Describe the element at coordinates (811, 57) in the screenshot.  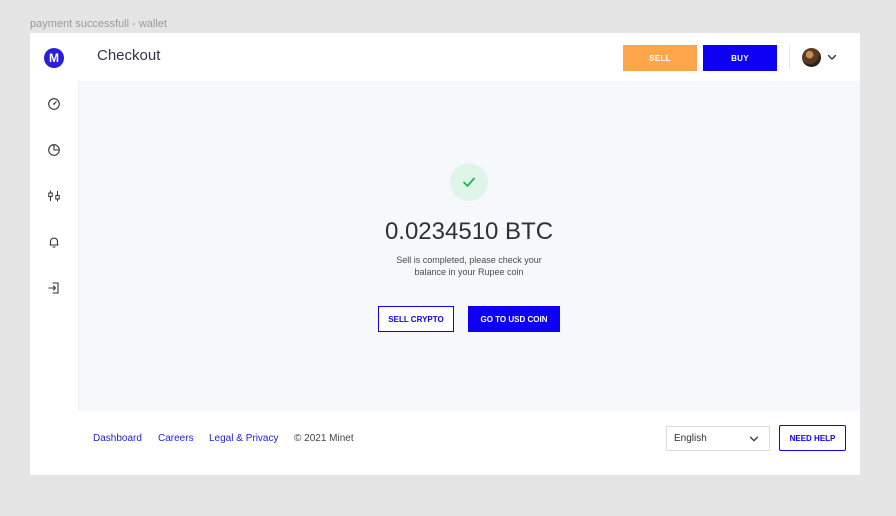
I see `avatar` at that location.